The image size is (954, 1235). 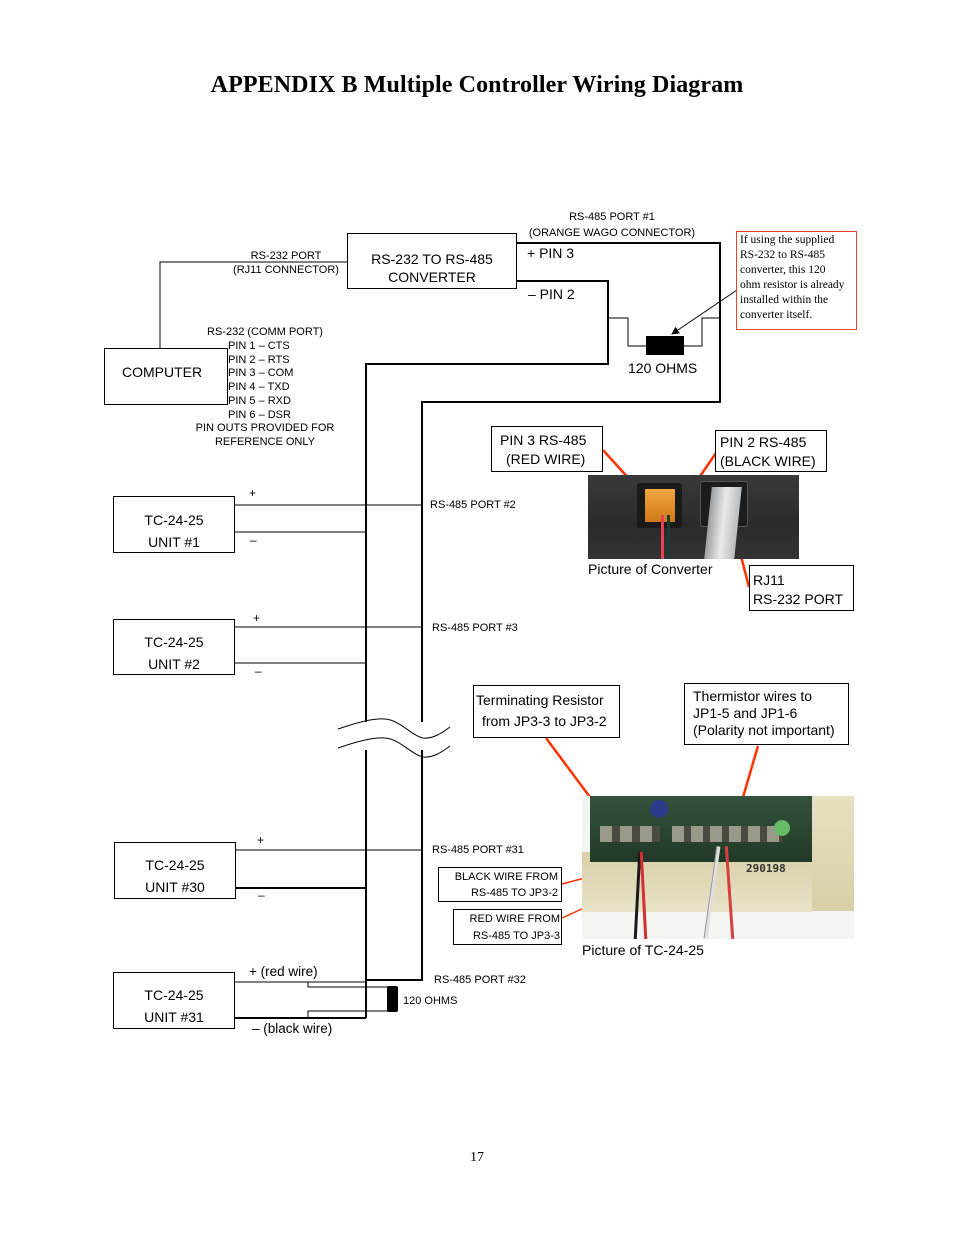 I want to click on black-wire, so click(x=668, y=537).